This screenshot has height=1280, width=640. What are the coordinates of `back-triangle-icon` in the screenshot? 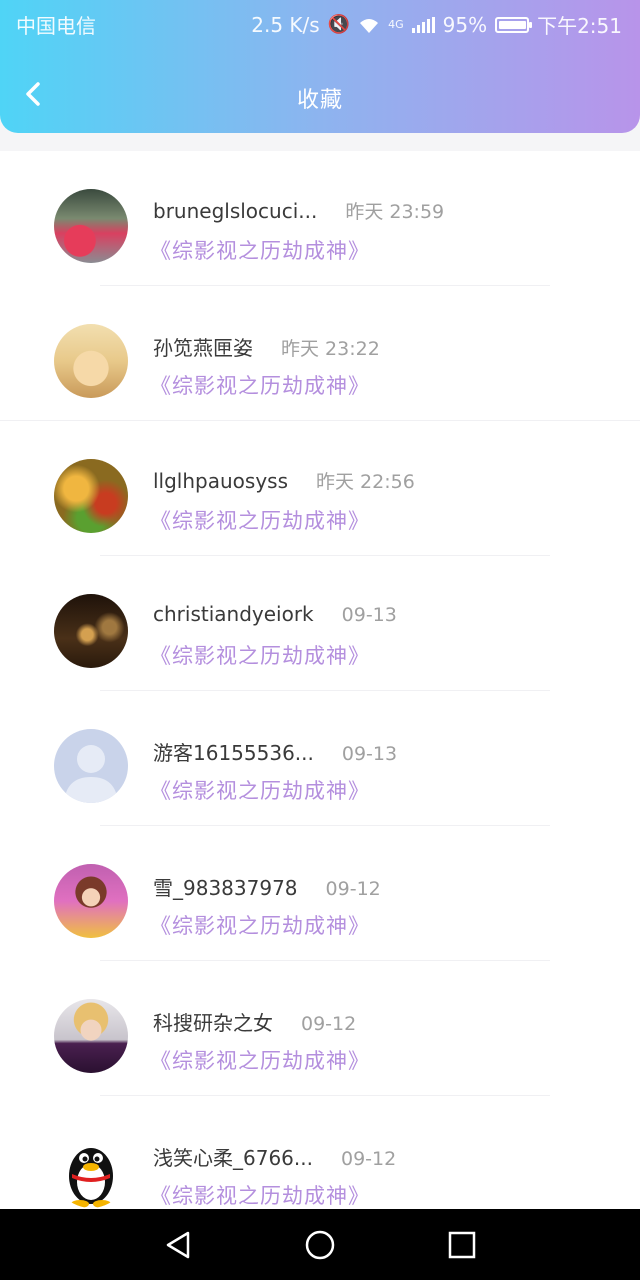 It's located at (178, 1245).